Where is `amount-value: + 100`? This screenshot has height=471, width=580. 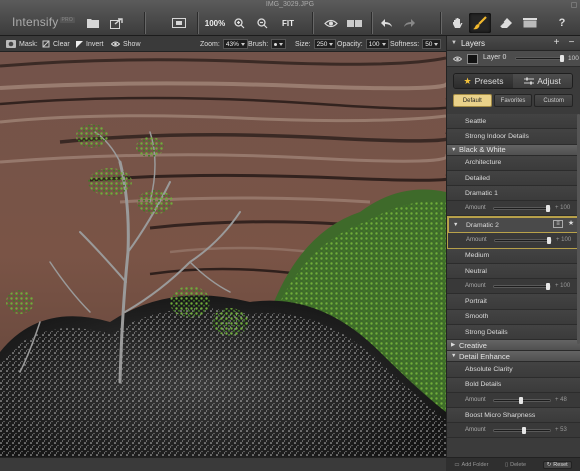 amount-value: + 100 is located at coordinates (564, 239).